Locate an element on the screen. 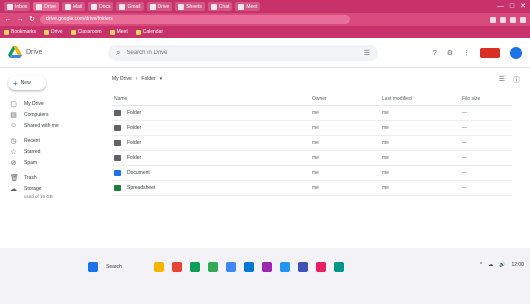  sidebar-item-recent: ◷ Recent is located at coordinates (49, 140).